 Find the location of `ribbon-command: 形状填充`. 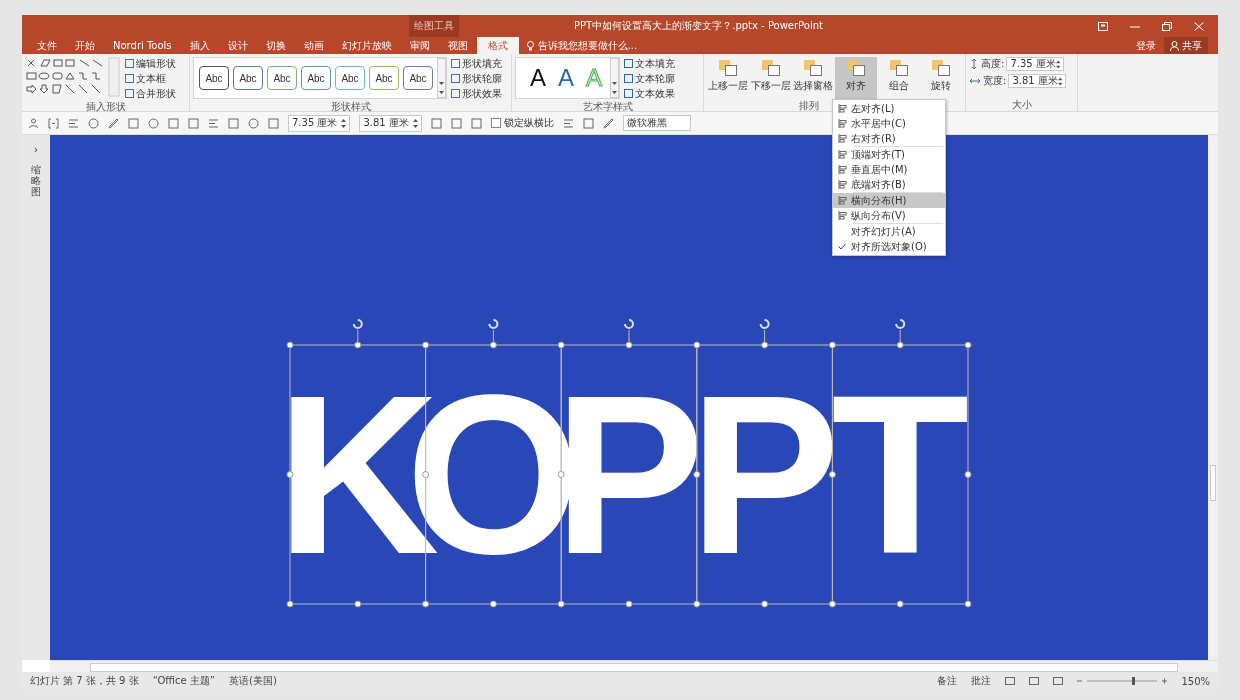

ribbon-command: 形状填充 is located at coordinates (476, 63).